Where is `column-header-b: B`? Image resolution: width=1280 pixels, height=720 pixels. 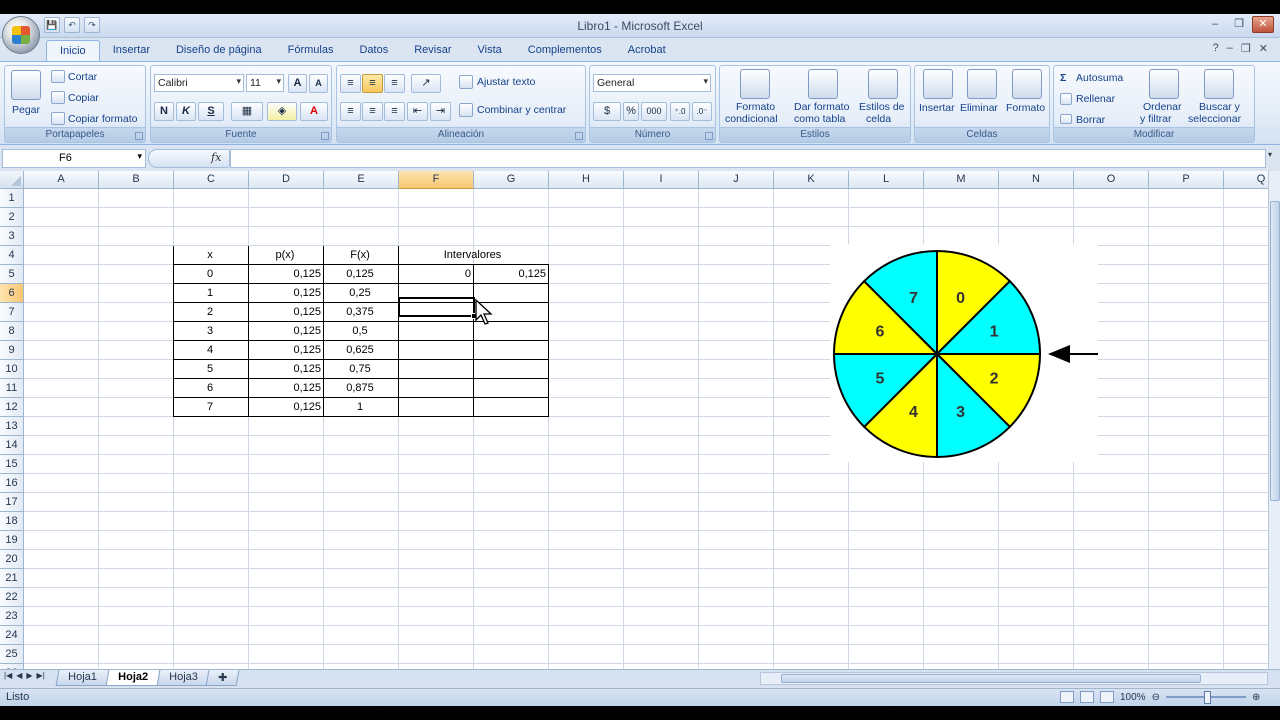 column-header-b: B is located at coordinates (136, 180).